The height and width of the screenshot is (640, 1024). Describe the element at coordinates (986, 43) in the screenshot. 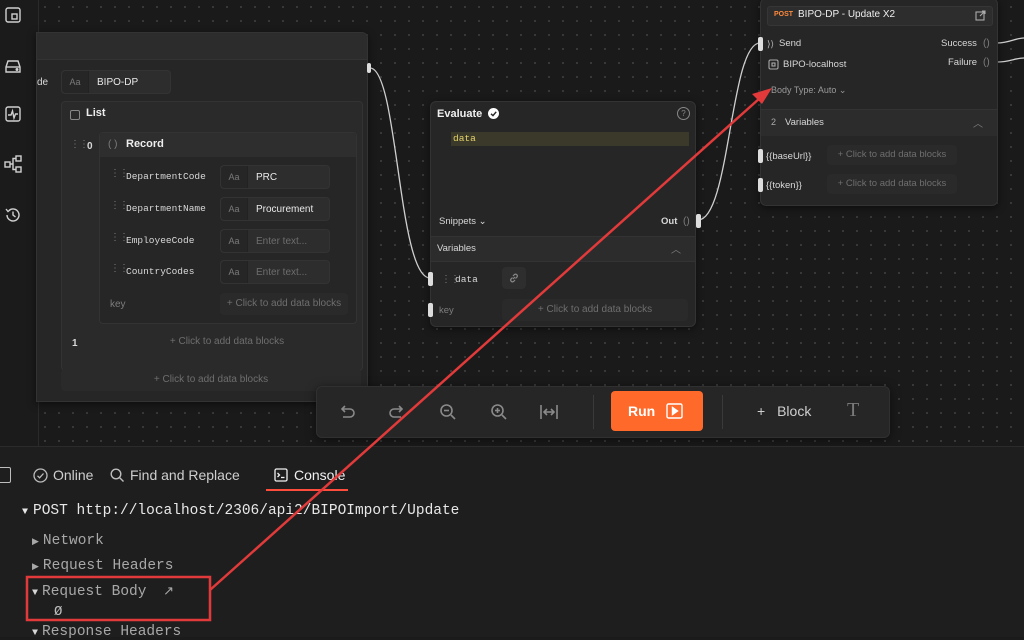

I see `success-port-icon: ()` at that location.